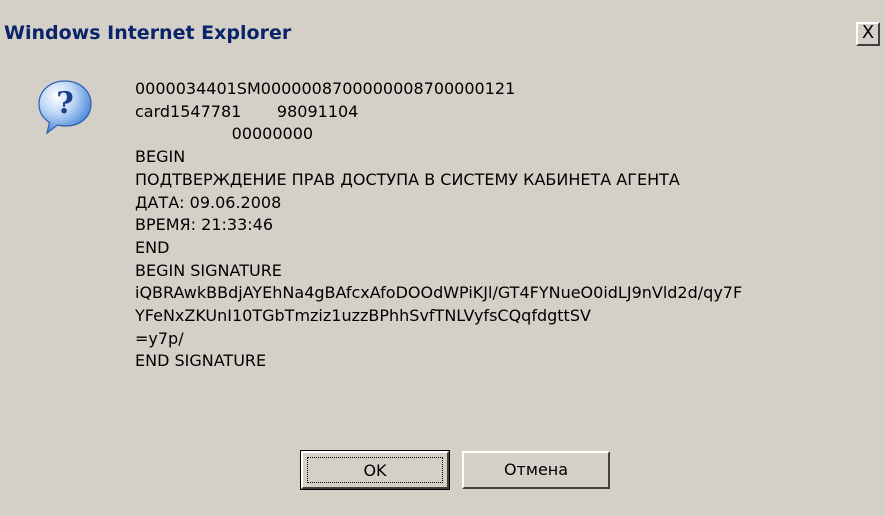 The width and height of the screenshot is (885, 516). I want to click on message-line: BEGIN, so click(160, 157).